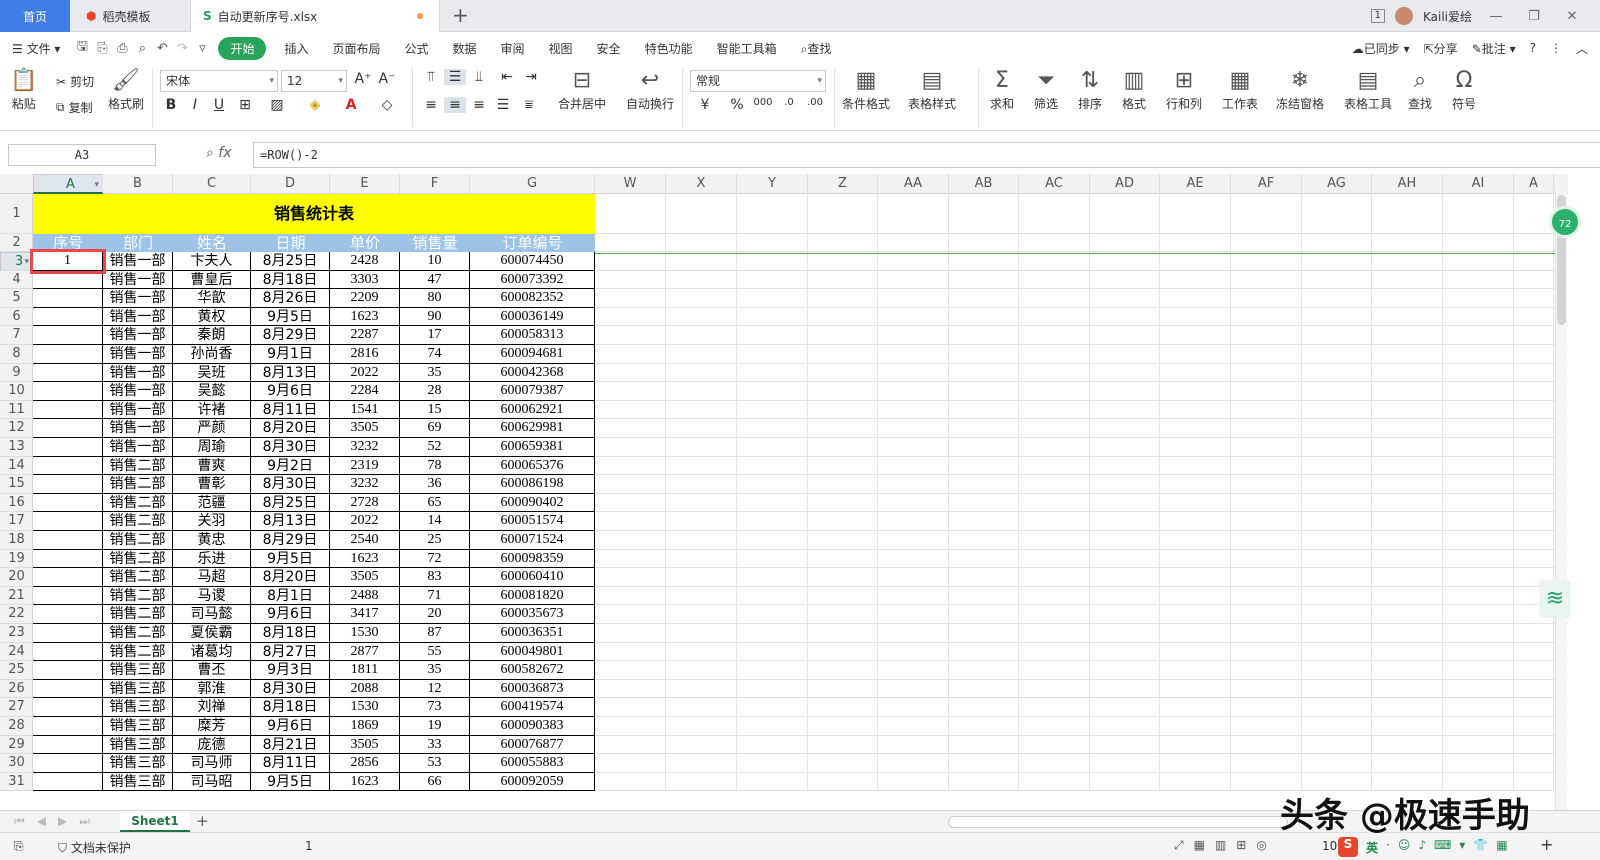  Describe the element at coordinates (435, 596) in the screenshot. I see `table-cell: 71` at that location.